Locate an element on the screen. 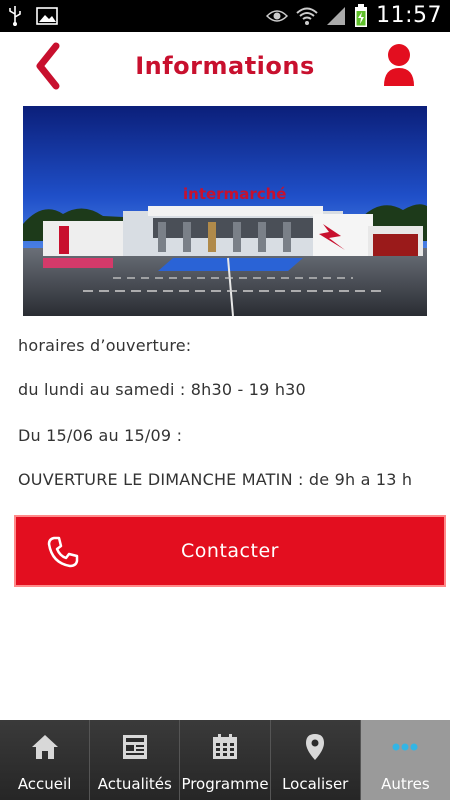 This screenshot has height=800, width=450. tab-label: Autres is located at coordinates (405, 784).